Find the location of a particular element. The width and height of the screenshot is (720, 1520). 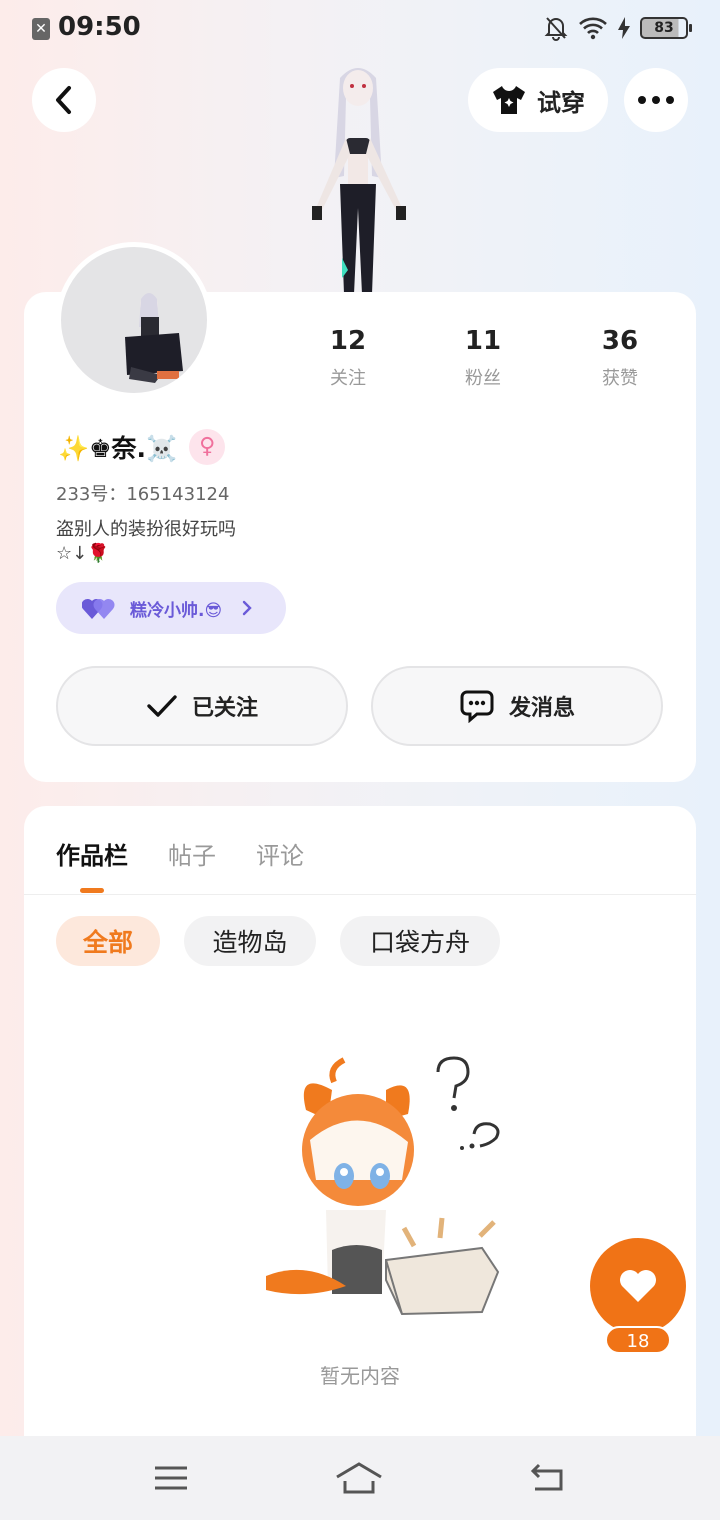

check-icon is located at coordinates (162, 706).